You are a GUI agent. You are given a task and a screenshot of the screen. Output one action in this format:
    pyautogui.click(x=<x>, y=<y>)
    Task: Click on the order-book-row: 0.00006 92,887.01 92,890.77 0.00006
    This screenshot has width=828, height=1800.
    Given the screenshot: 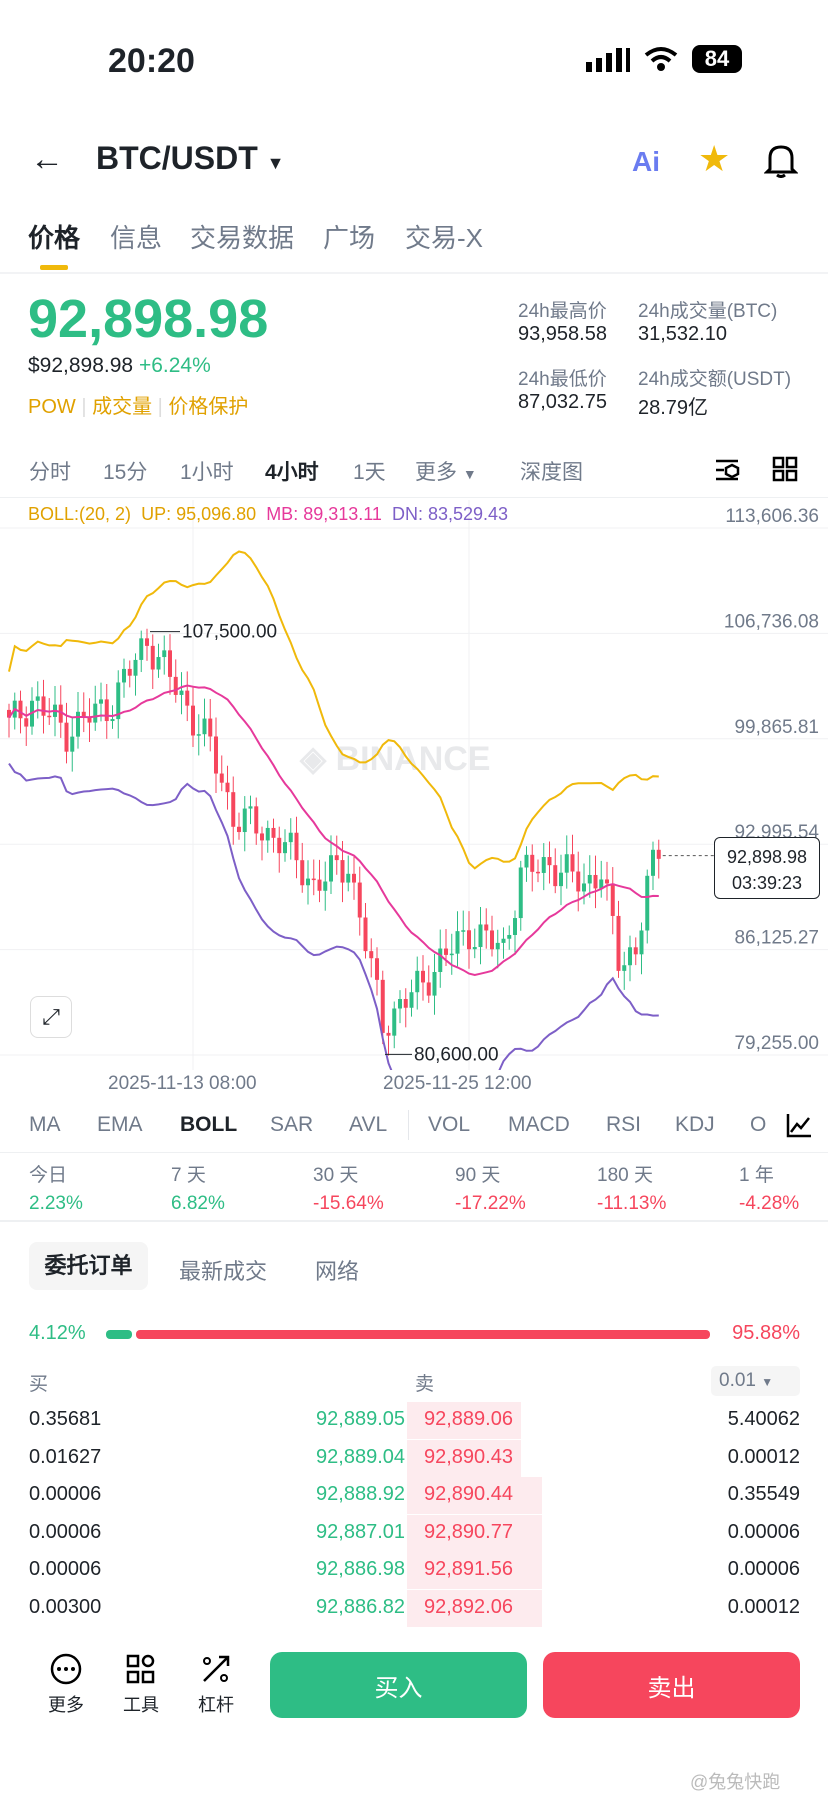 What is the action you would take?
    pyautogui.click(x=414, y=1533)
    